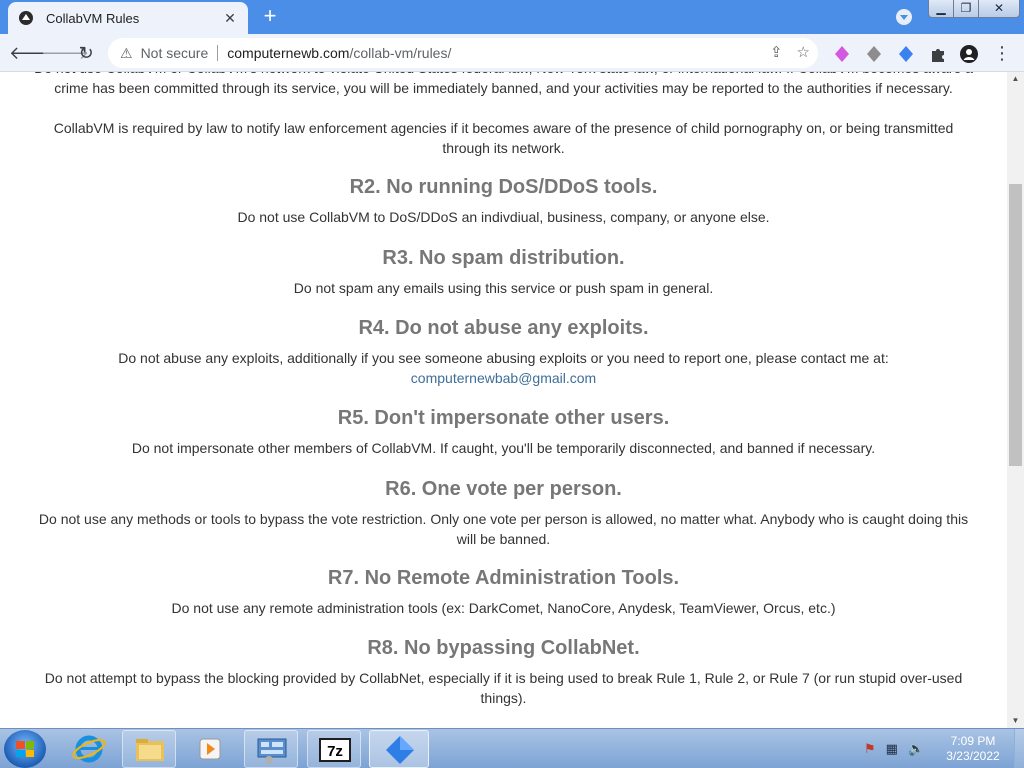 The image size is (1024, 768). Describe the element at coordinates (999, 9) in the screenshot. I see `close-window-button: ✕` at that location.